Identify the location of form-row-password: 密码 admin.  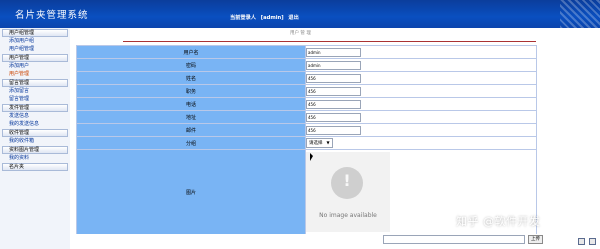
(306, 65).